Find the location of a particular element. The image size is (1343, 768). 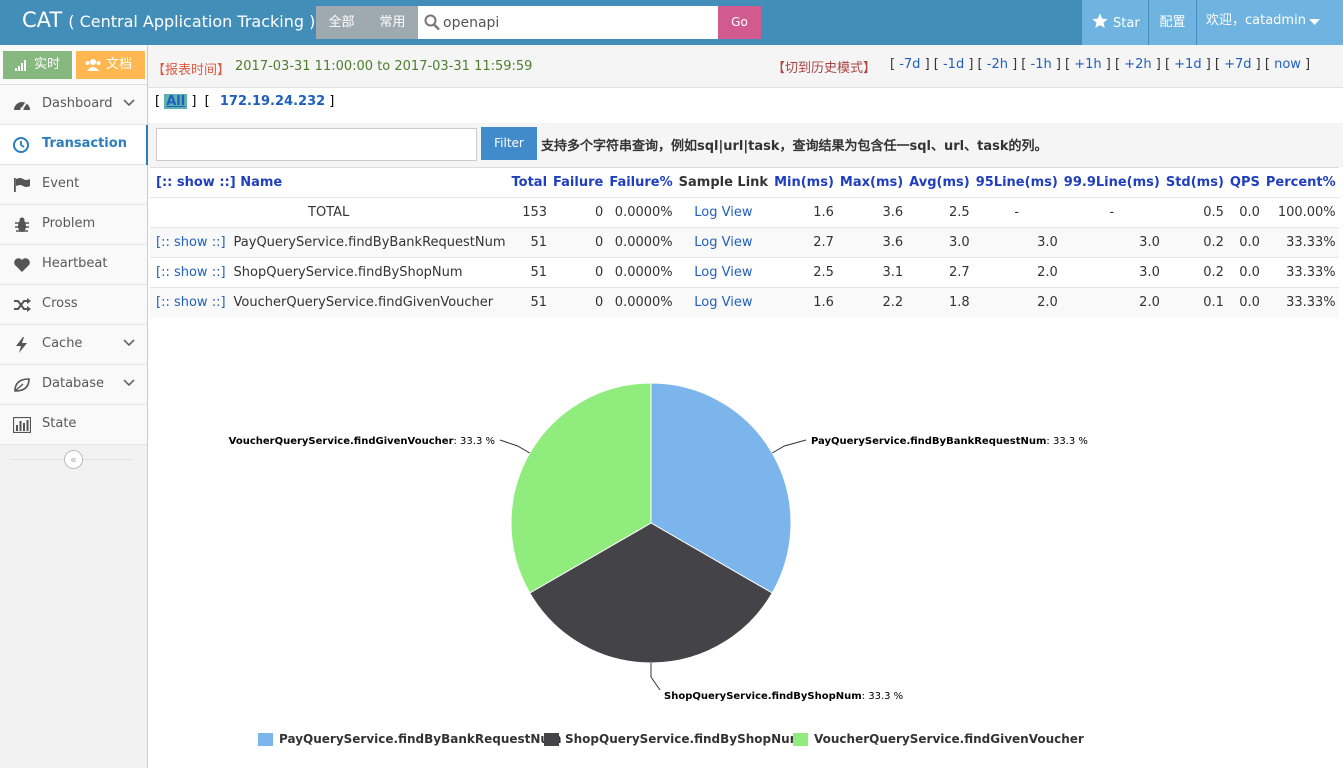

time-link-minus-1h: -1h is located at coordinates (1041, 64).